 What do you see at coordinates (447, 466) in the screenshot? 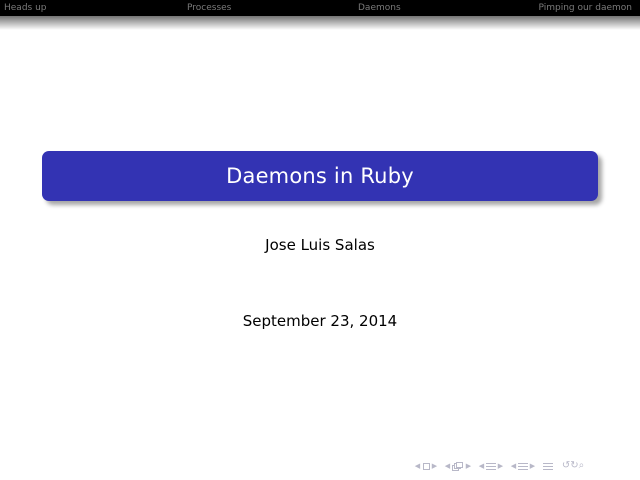
I see `frame-back-icon: ◀` at bounding box center [447, 466].